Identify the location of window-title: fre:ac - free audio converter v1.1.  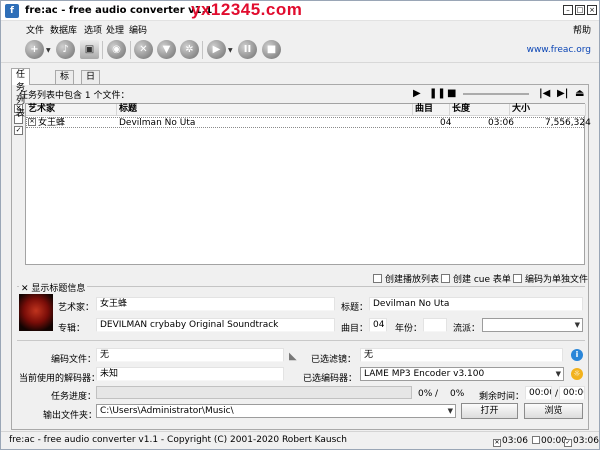
(119, 10).